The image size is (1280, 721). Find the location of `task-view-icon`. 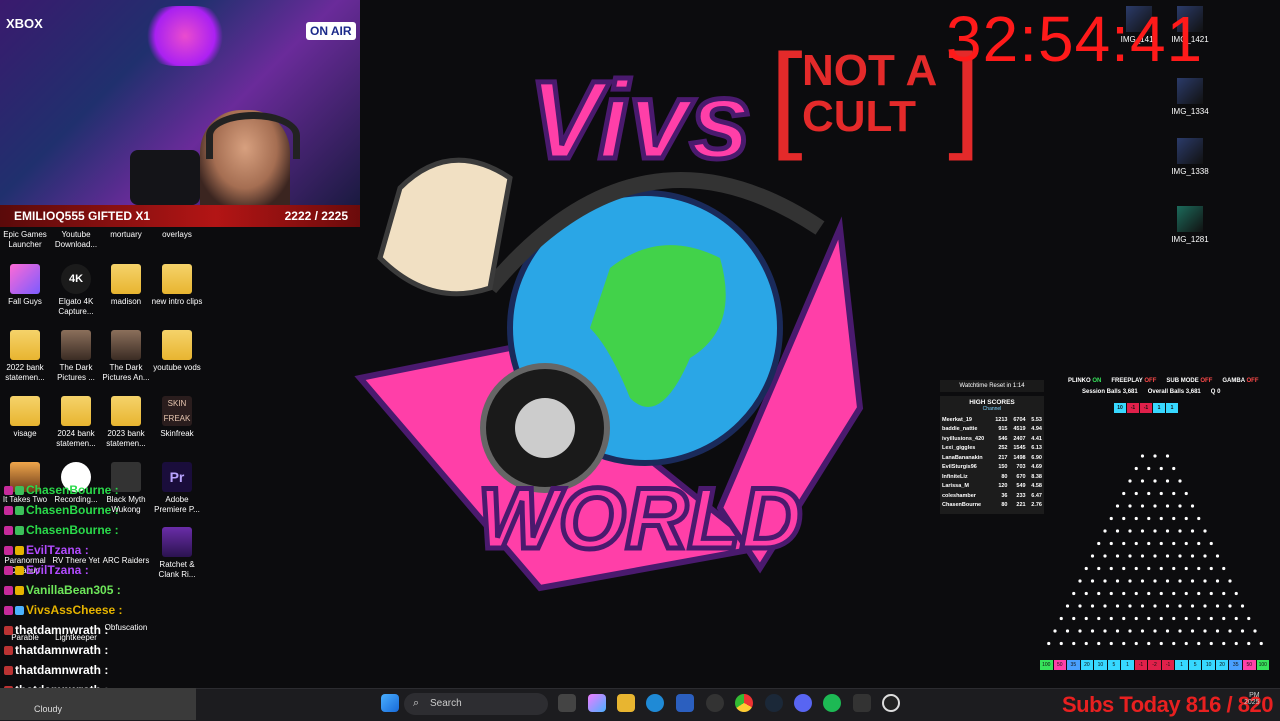

task-view-icon is located at coordinates (567, 703).